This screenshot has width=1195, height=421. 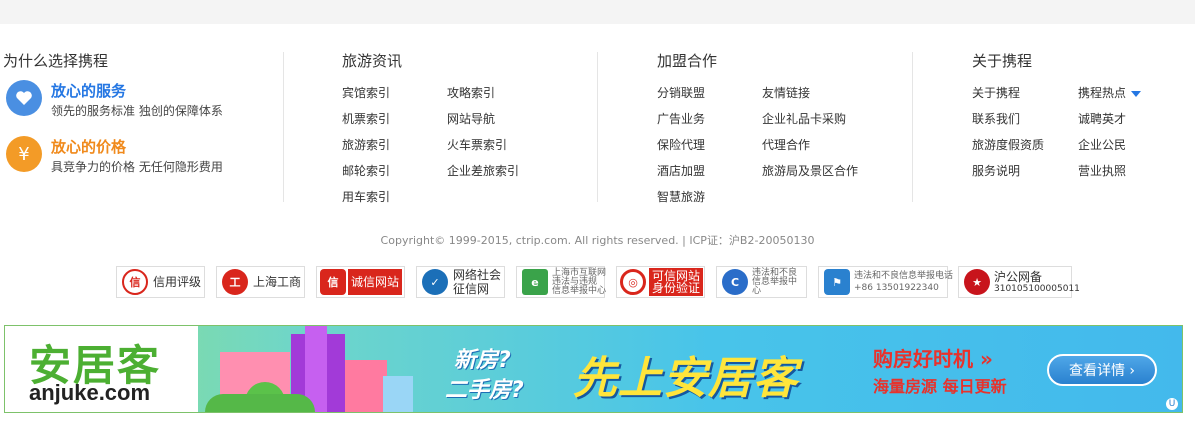 What do you see at coordinates (996, 118) in the screenshot?
I see `link-contact-us: 联系我们` at bounding box center [996, 118].